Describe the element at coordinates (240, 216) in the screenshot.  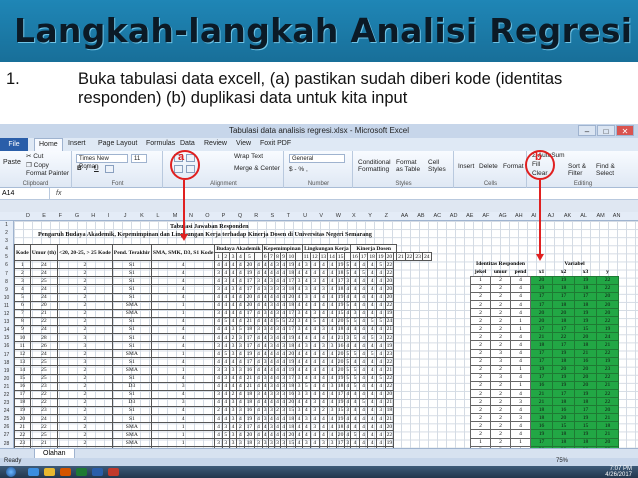
I see `column-header: Q` at that location.